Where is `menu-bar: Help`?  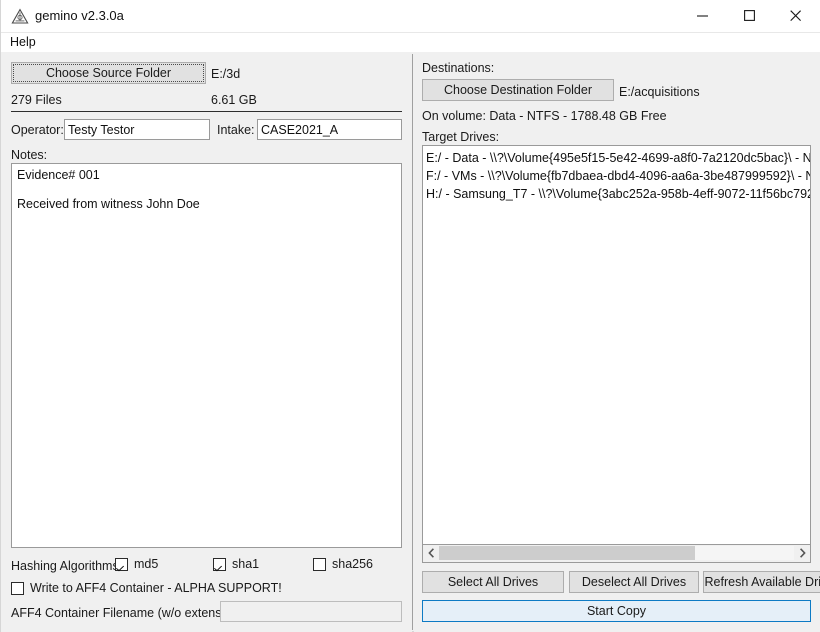 menu-bar: Help is located at coordinates (410, 42).